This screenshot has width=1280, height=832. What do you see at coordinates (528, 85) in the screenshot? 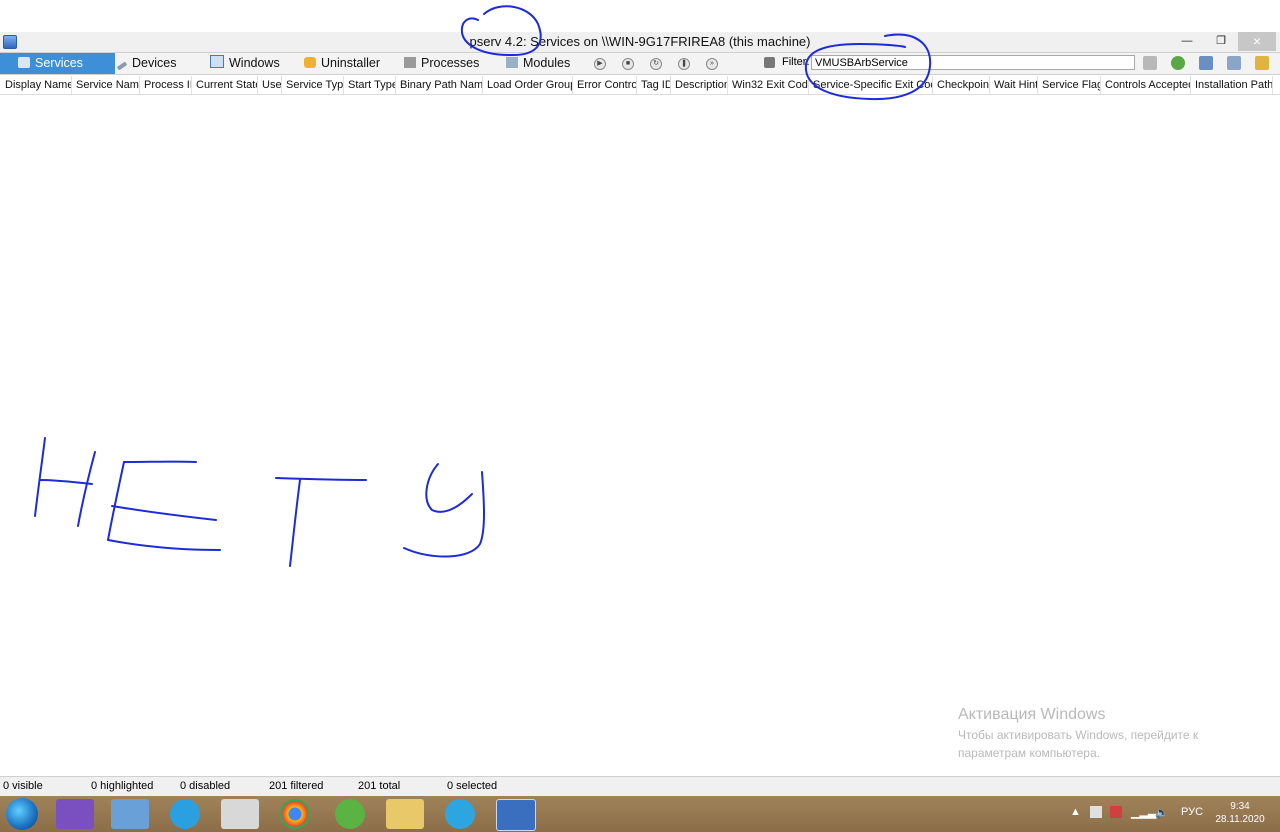
I see `col-load-order-group: Load Order Group` at bounding box center [528, 85].